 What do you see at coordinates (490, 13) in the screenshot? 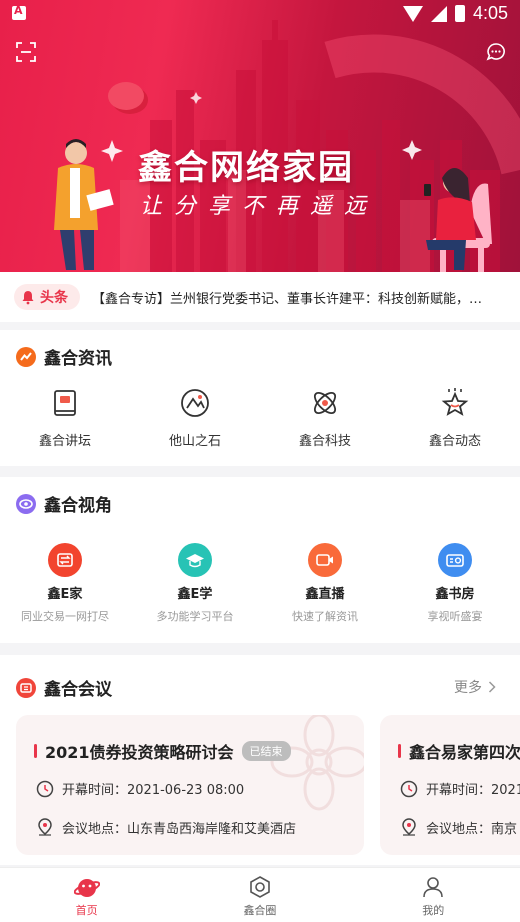
I see `status-time: 4:05` at bounding box center [490, 13].